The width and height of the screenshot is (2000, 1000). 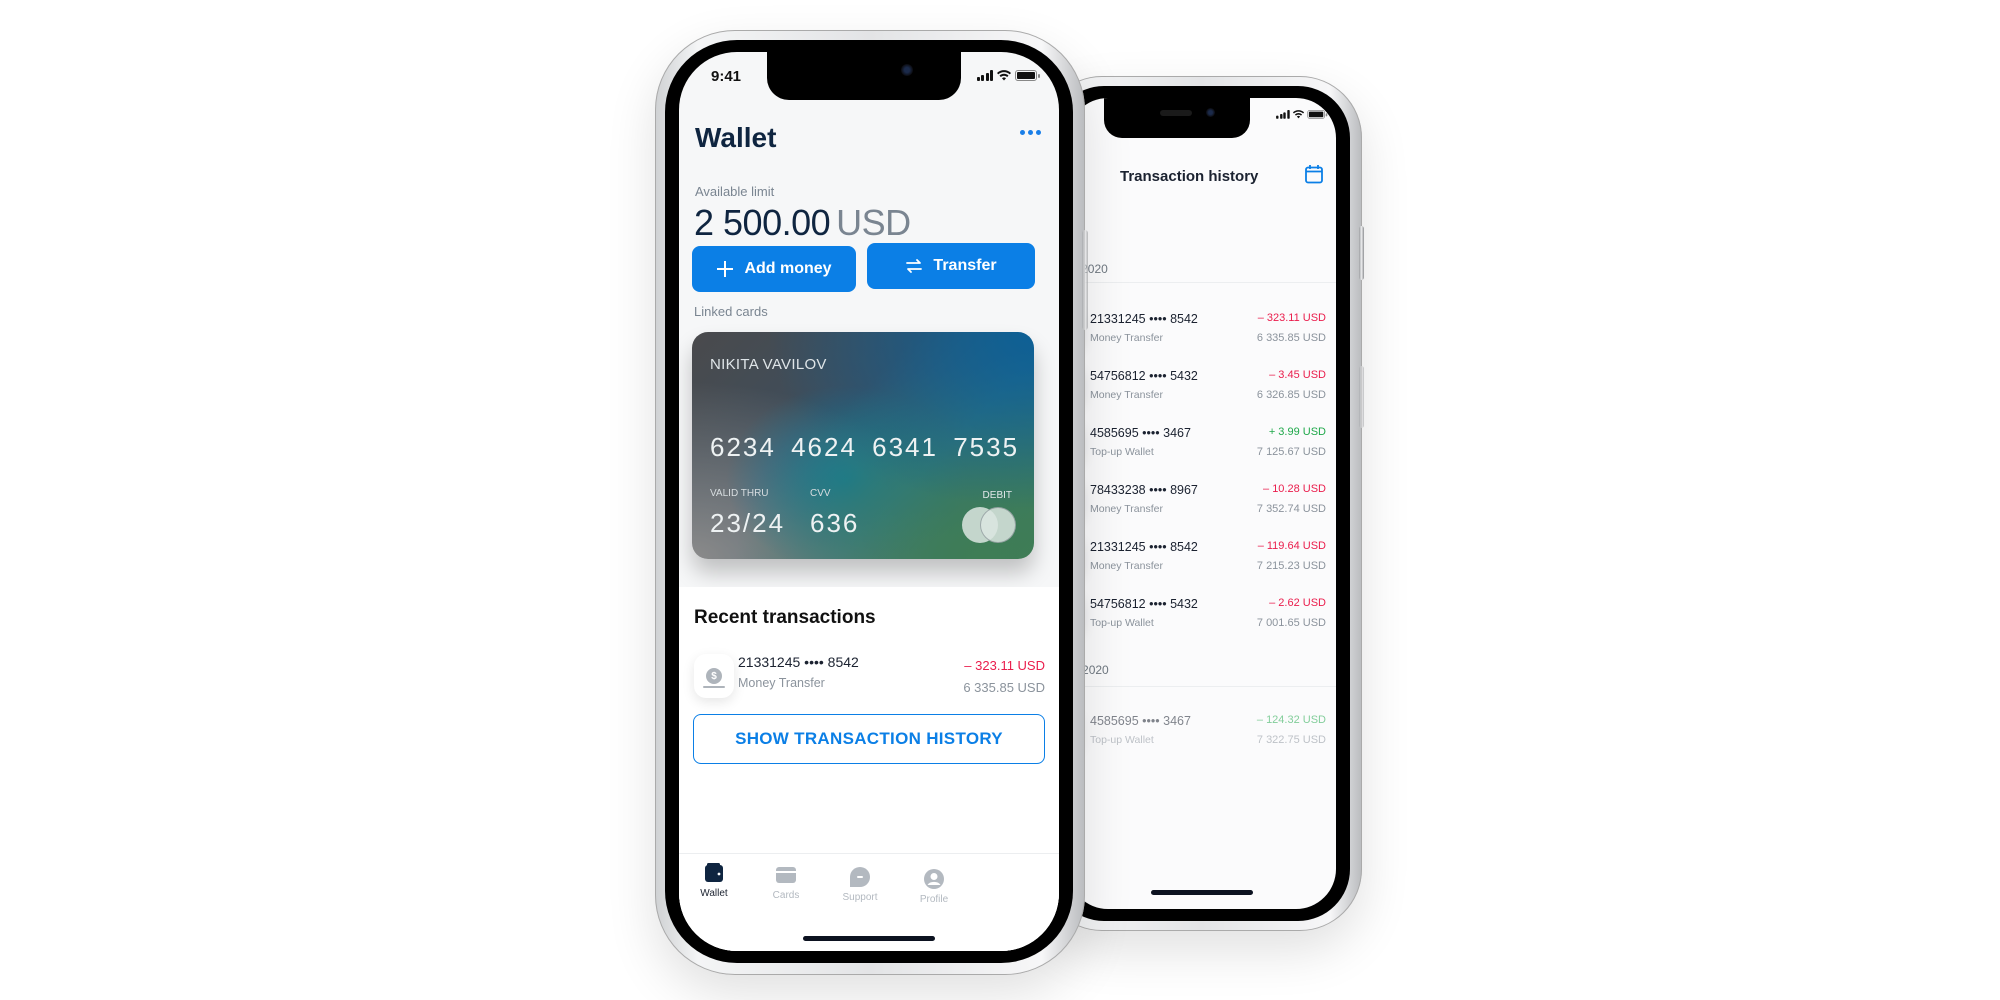 I want to click on transfer-button: Transfer, so click(x=951, y=266).